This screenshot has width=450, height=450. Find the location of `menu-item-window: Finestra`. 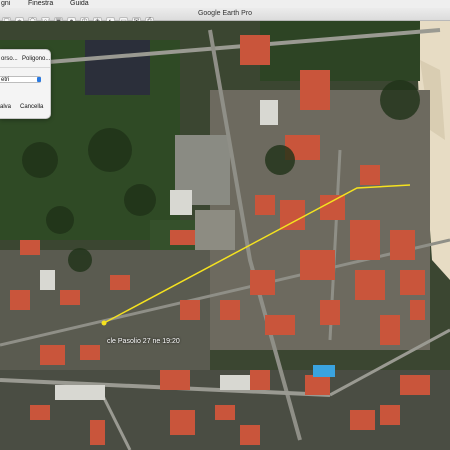

menu-item-window: Finestra is located at coordinates (40, 4).